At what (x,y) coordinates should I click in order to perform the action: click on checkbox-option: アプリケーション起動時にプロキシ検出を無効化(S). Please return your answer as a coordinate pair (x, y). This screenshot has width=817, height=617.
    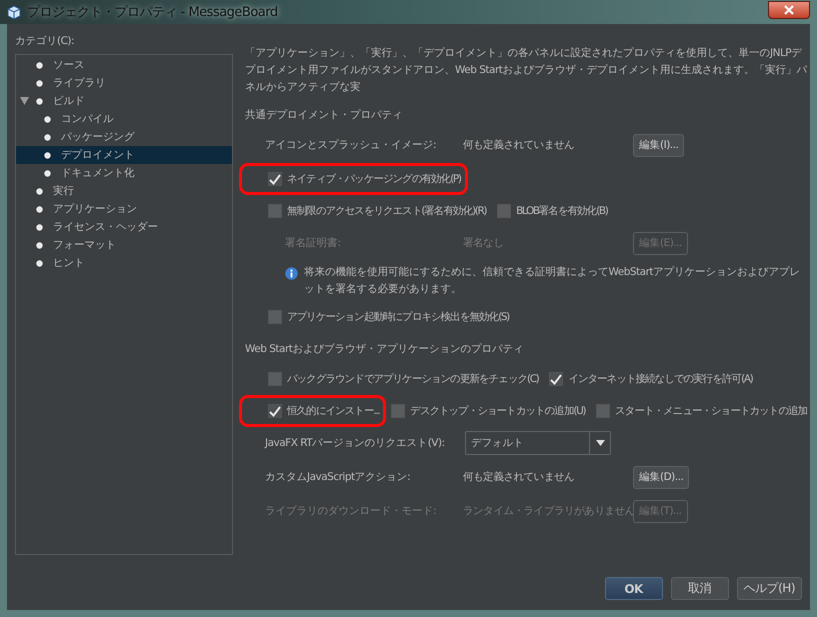
    Looking at the image, I should click on (387, 317).